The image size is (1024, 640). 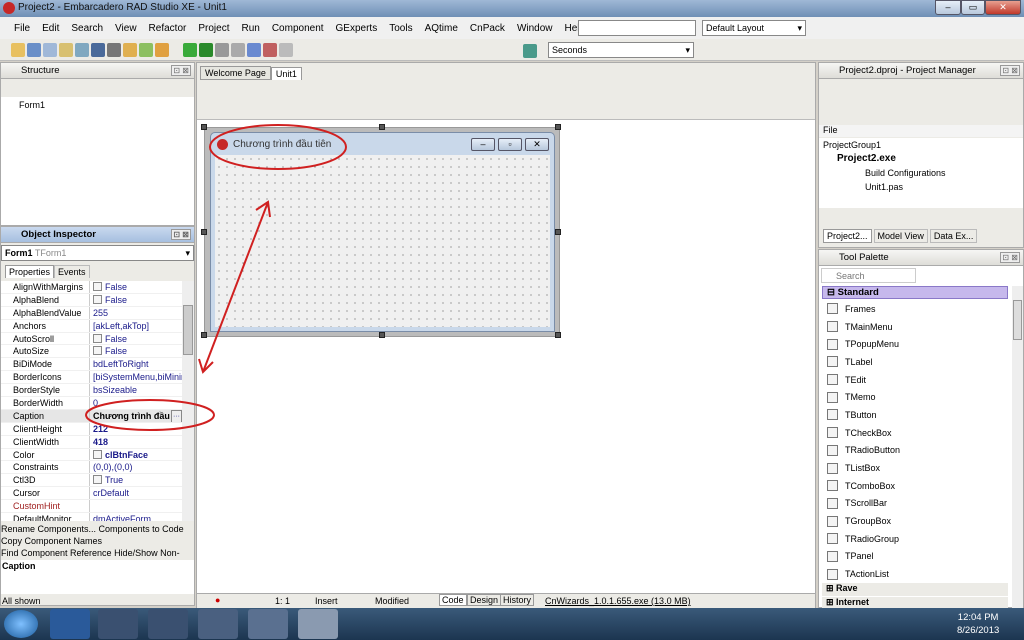 I want to click on palette-item: Frames, so click(x=915, y=309).